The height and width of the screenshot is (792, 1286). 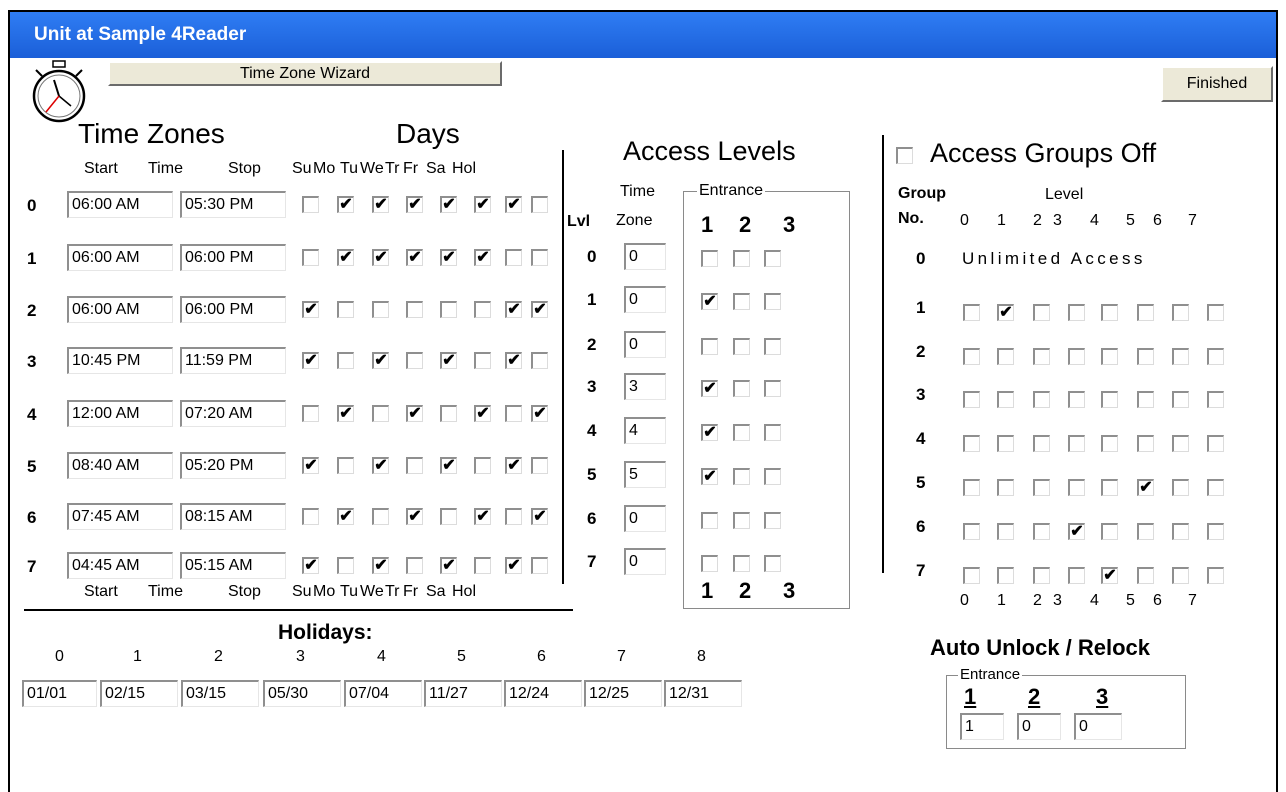 I want to click on entrance-1-checkbox: ✔, so click(x=709, y=388).